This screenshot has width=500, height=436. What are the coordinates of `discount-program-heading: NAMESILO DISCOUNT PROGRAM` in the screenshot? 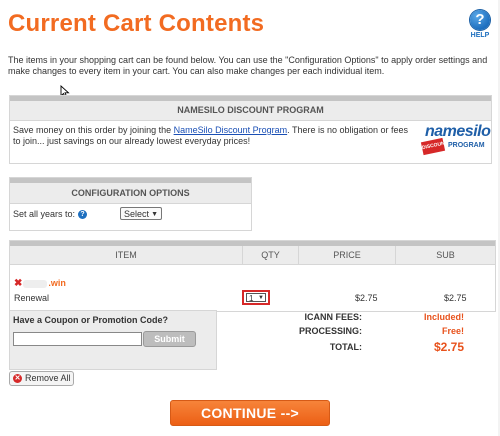 It's located at (250, 108).